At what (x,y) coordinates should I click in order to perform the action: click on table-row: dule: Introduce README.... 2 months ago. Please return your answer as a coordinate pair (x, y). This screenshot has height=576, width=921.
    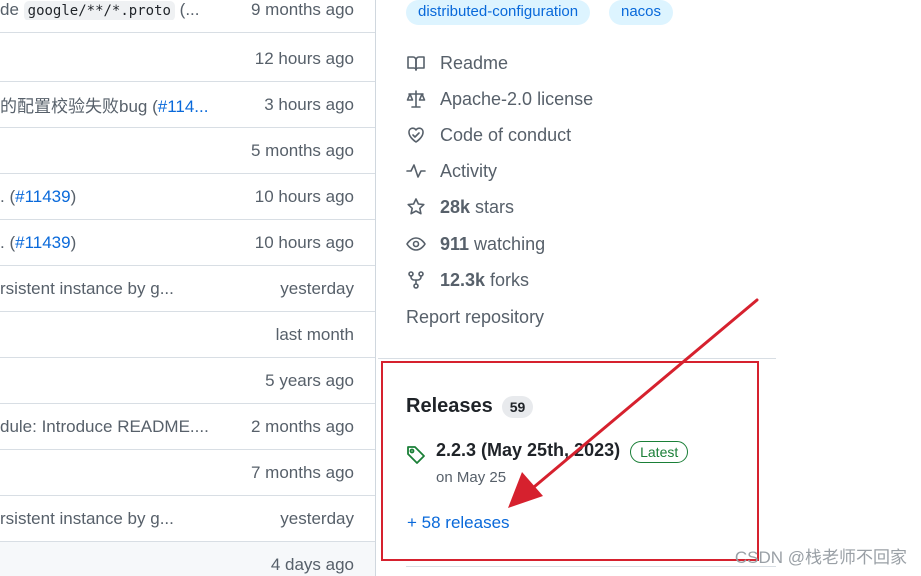
    Looking at the image, I should click on (187, 427).